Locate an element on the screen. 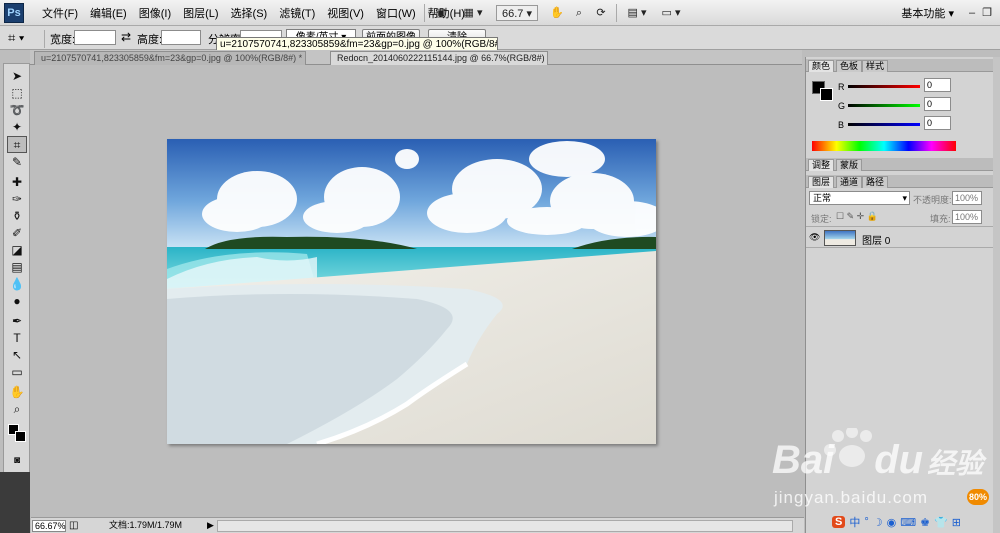  tab-color: 颜色 is located at coordinates (821, 66).